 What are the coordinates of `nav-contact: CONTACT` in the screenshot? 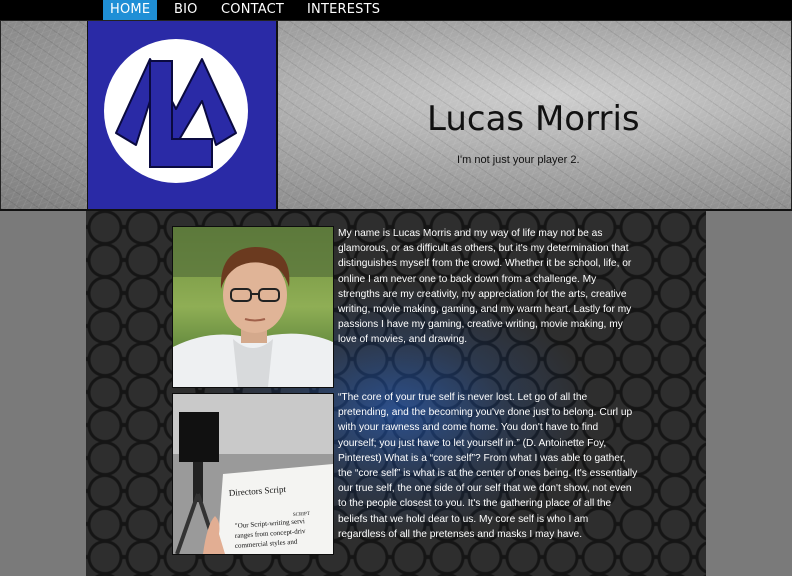 It's located at (252, 10).